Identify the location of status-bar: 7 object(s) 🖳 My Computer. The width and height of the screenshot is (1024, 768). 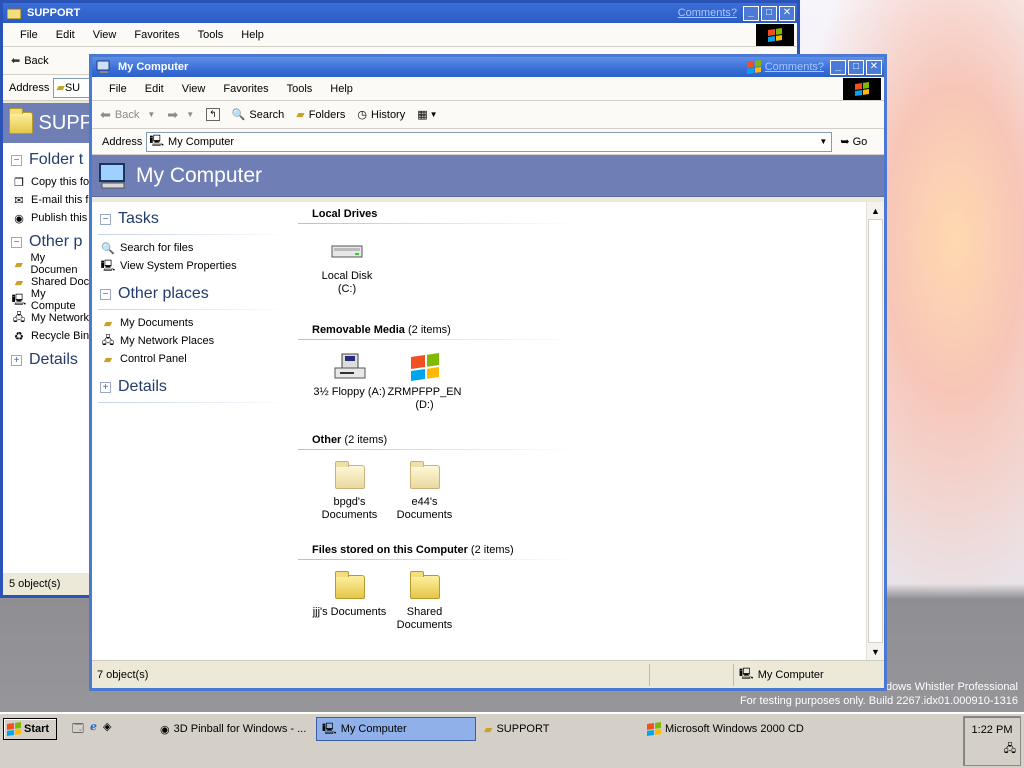
(488, 674).